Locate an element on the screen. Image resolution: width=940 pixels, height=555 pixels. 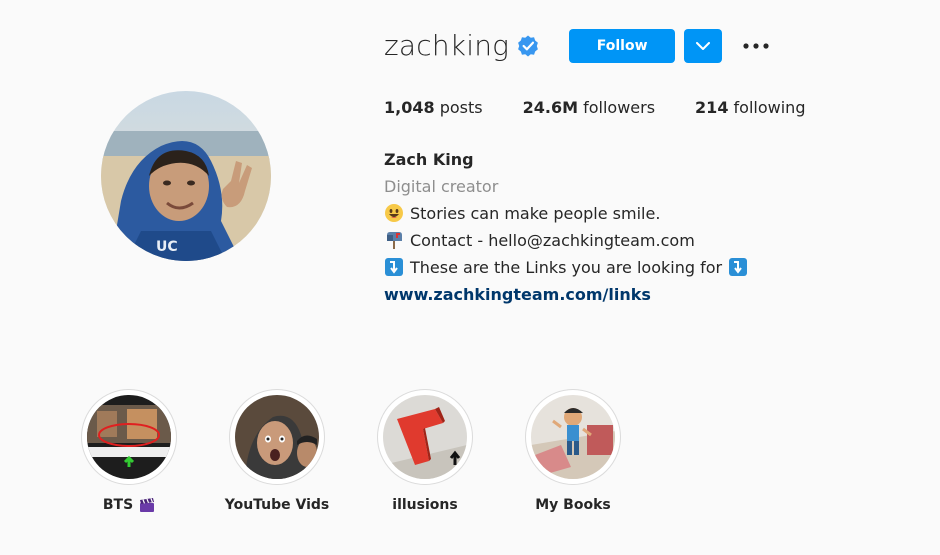
youtube-vids-cover-image is located at coordinates (277, 437).